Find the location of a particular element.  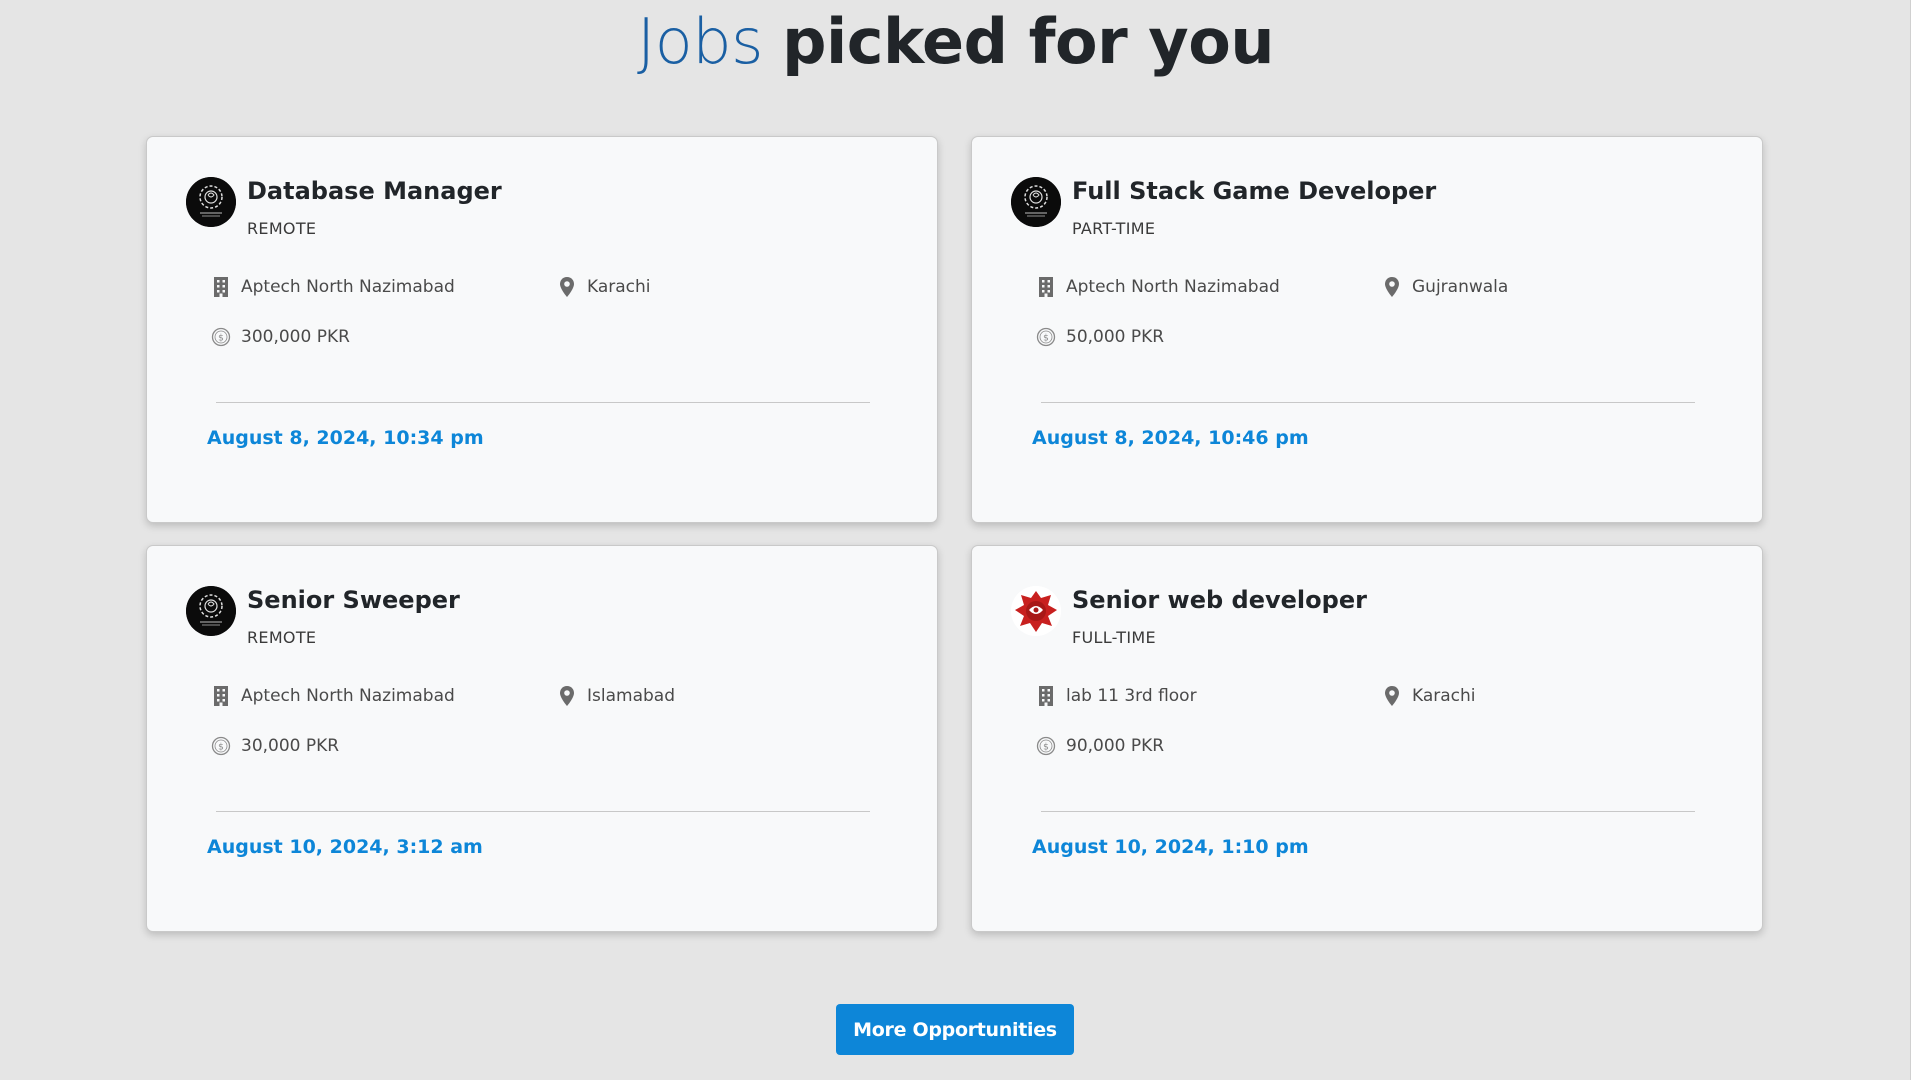

salary-info: $ 90,000 PKR is located at coordinates (1100, 746).